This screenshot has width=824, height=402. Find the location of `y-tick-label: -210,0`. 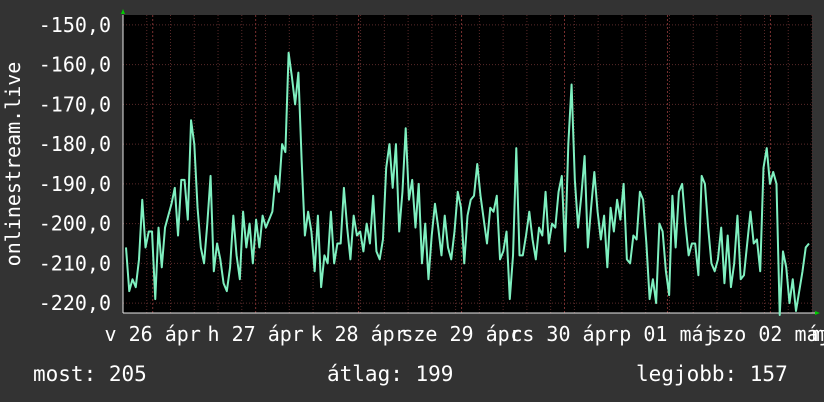

y-tick-label: -210,0 is located at coordinates (75, 263).